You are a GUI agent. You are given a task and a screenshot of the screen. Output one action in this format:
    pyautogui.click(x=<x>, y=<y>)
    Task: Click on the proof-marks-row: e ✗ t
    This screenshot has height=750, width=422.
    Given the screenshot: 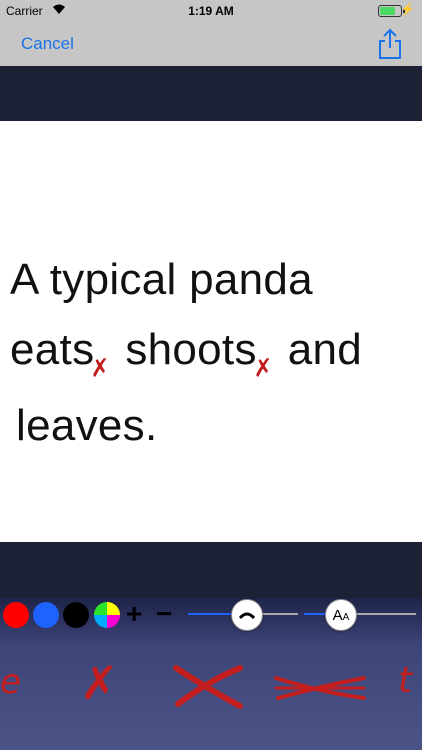 What is the action you would take?
    pyautogui.click(x=211, y=690)
    